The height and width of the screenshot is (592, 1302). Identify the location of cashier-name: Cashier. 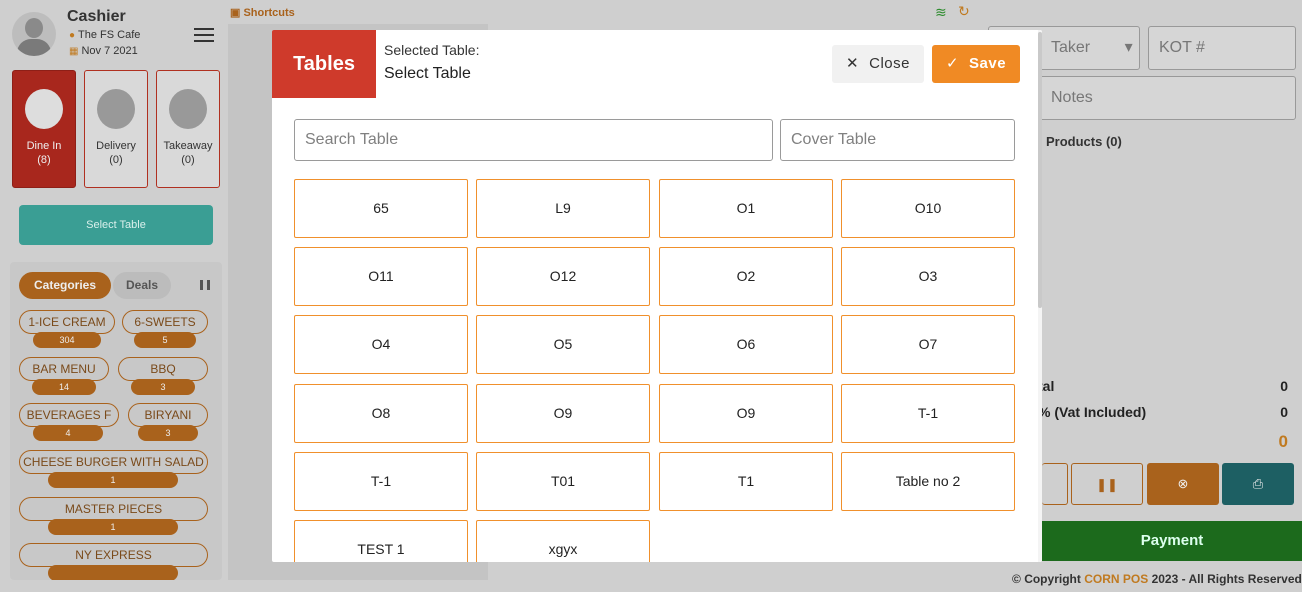
(96, 16).